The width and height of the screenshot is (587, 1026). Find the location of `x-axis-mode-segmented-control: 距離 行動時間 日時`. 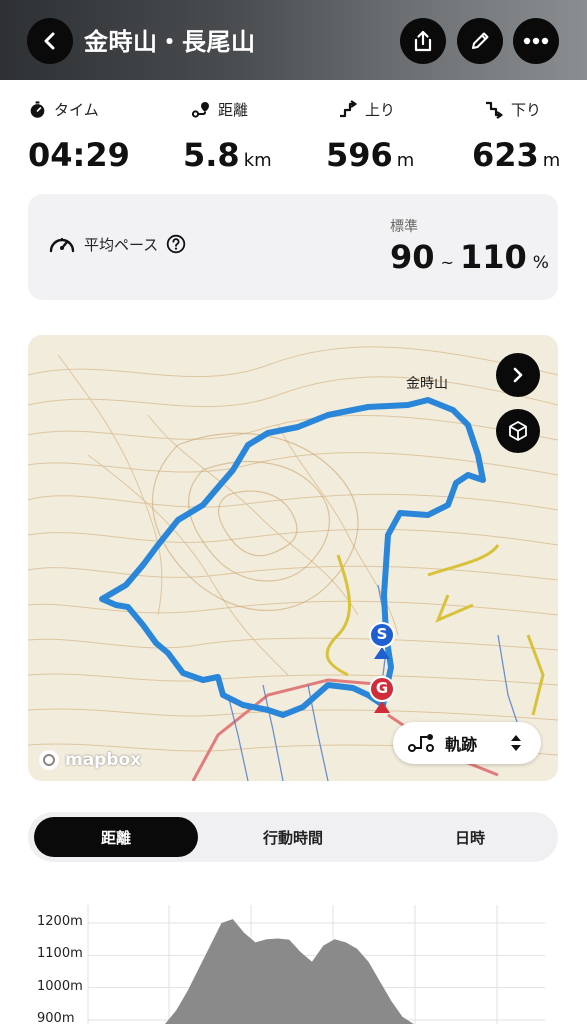

x-axis-mode-segmented-control: 距離 行動時間 日時 is located at coordinates (293, 837).